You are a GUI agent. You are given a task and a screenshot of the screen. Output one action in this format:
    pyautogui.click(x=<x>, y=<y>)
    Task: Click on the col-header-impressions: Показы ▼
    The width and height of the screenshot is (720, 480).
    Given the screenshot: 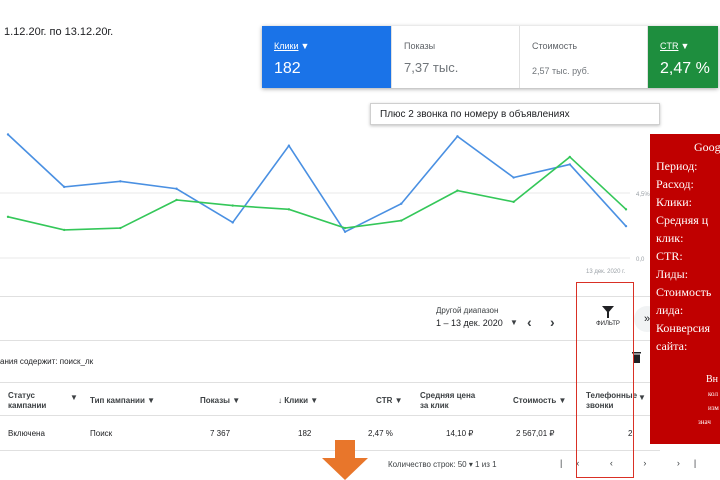 What is the action you would take?
    pyautogui.click(x=220, y=401)
    